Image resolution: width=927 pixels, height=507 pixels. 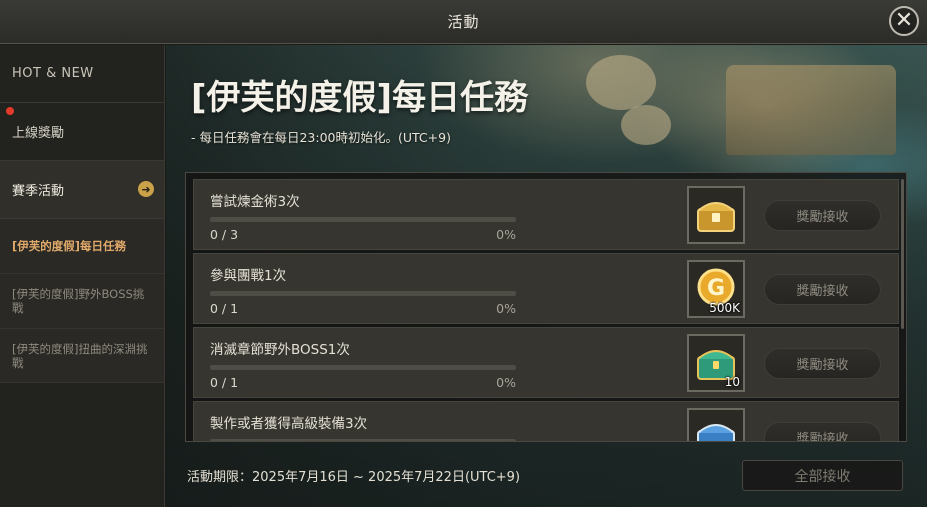 What do you see at coordinates (10, 111) in the screenshot?
I see `alert-dot` at bounding box center [10, 111].